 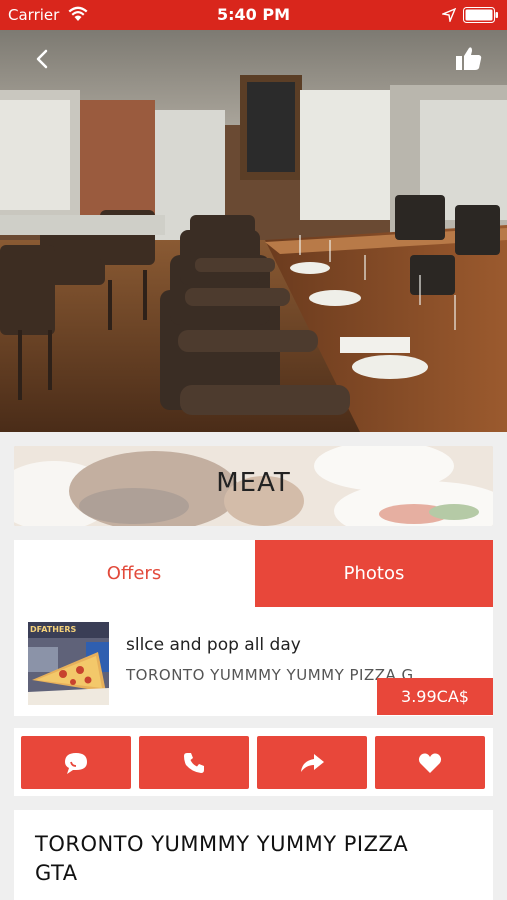 I want to click on status-bar: Carrier 5:40 PM, so click(x=253, y=15).